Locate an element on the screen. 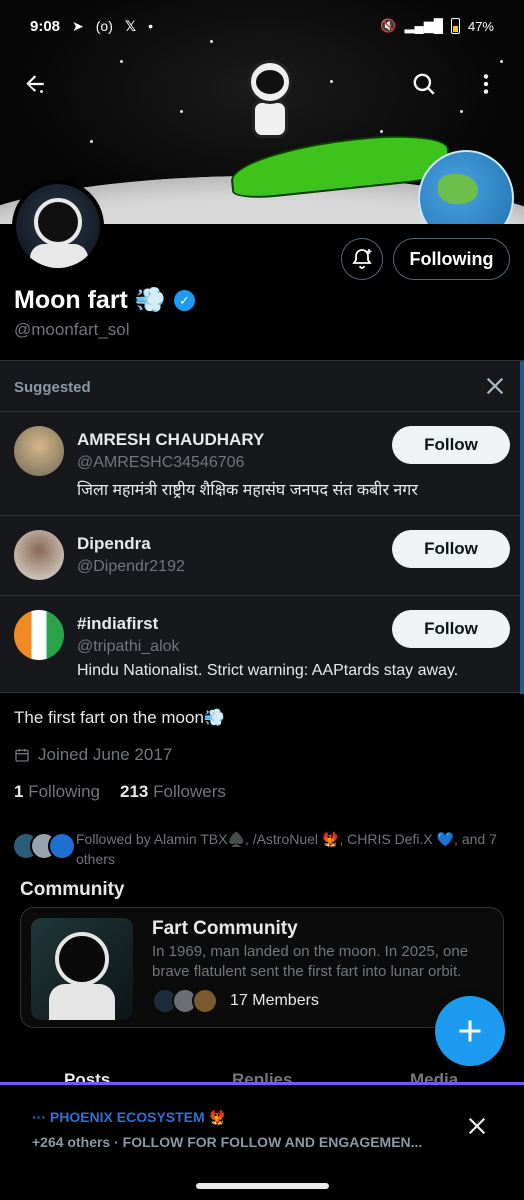  battery-percent: 47% is located at coordinates (480, 26).